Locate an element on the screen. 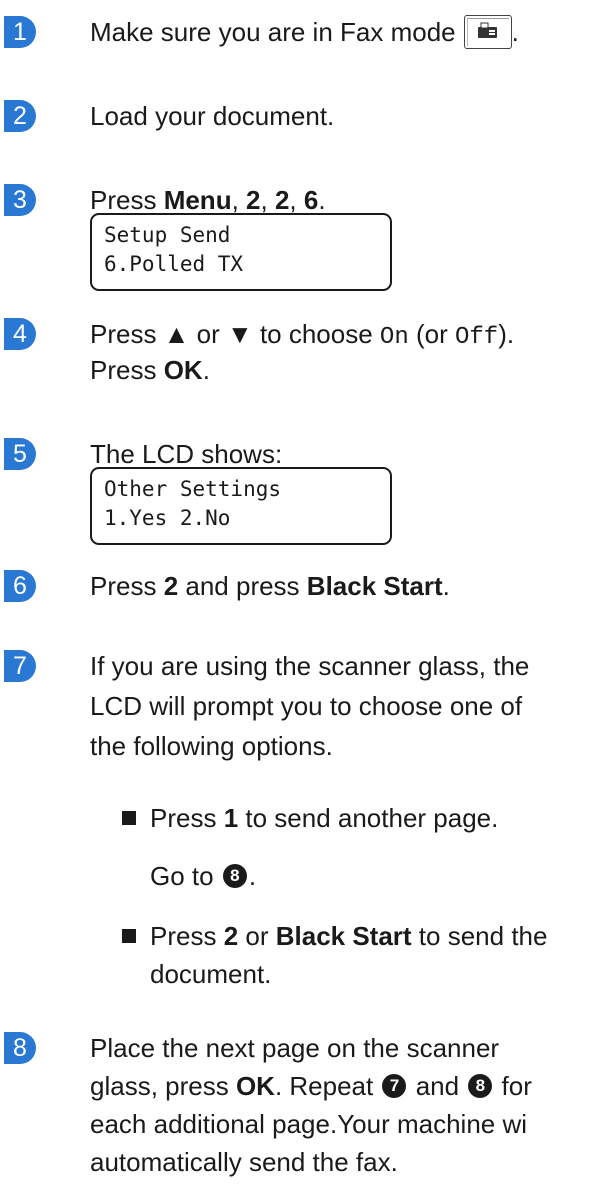 This screenshot has width=602, height=1184. step-number-1: 1 is located at coordinates (20, 32).